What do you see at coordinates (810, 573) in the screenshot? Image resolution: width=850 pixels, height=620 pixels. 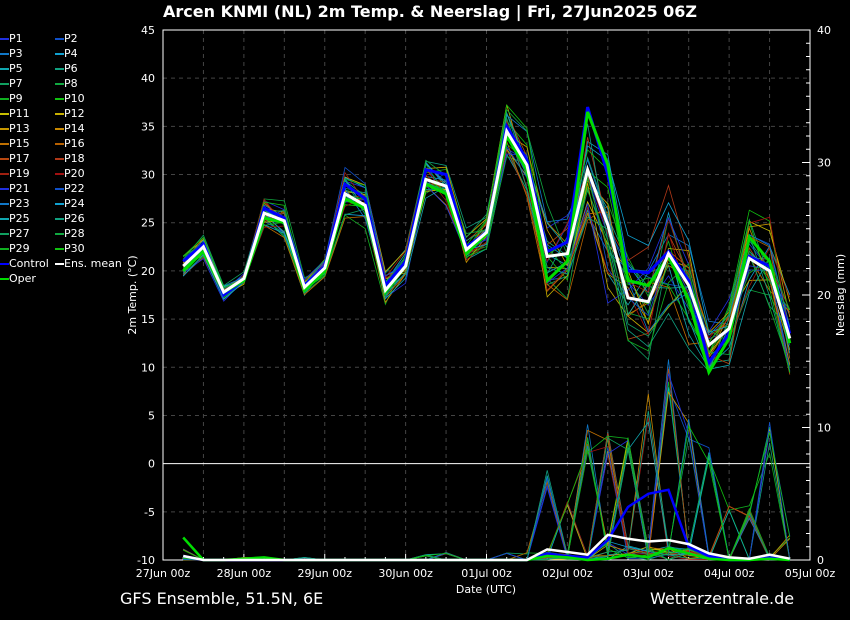 I see `x-tick-label: 05Jul 00z` at bounding box center [810, 573].